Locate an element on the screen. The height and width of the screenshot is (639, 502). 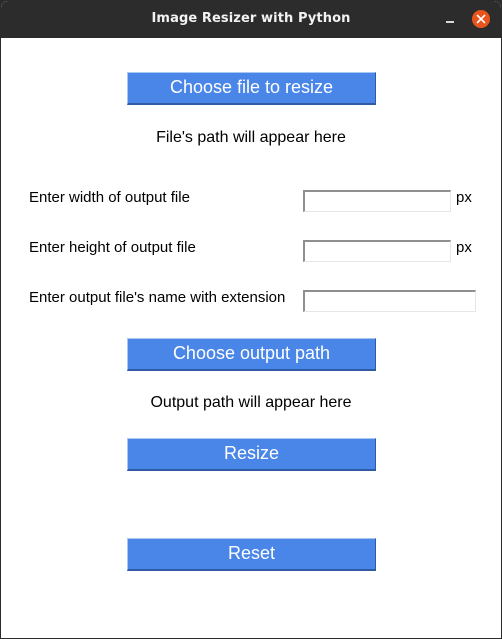
width-unit-label: px is located at coordinates (464, 197).